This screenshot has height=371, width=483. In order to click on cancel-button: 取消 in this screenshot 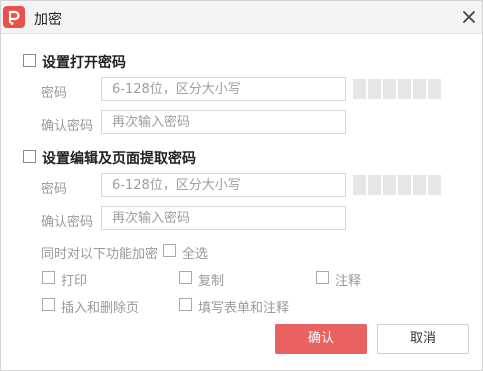, I will do `click(423, 339)`.